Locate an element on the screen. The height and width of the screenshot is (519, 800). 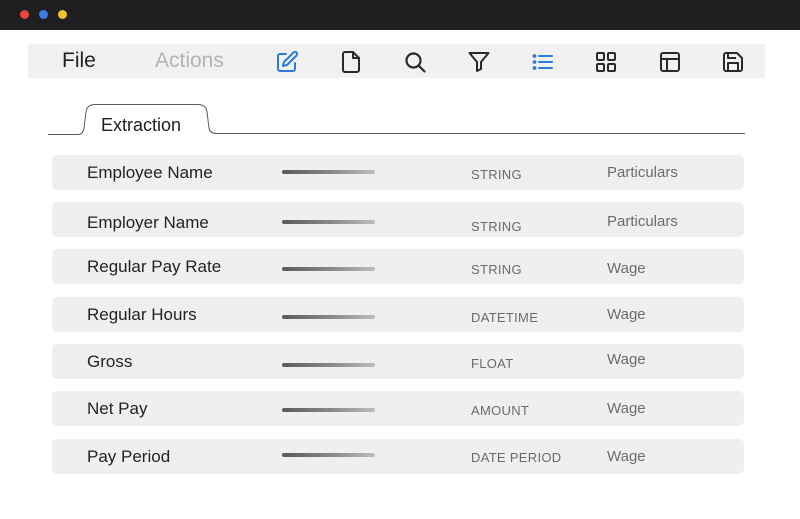
search-icon is located at coordinates (415, 62).